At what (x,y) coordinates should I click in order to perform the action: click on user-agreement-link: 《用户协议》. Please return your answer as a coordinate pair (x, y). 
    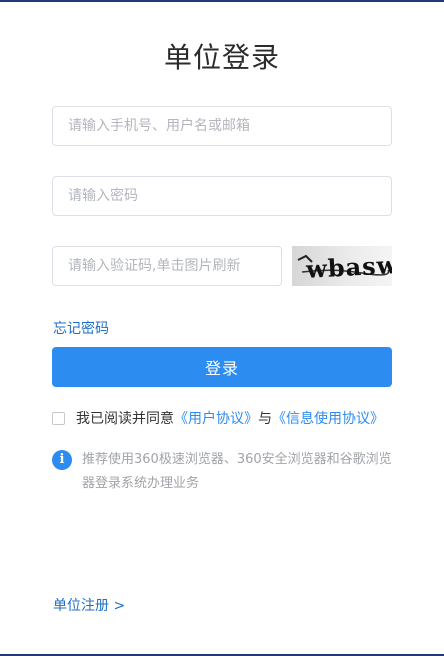
    Looking at the image, I should click on (216, 418).